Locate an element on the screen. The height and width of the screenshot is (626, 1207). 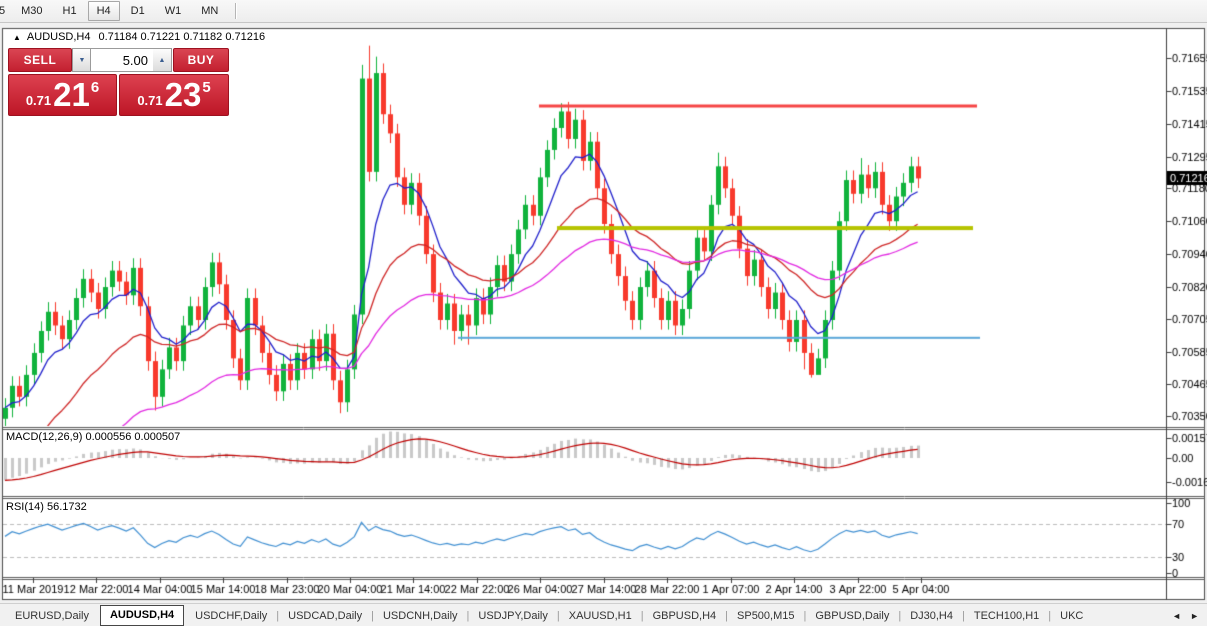
symbol-tab-gbpusd-h4: GBPUSD,H4 is located at coordinates (685, 615).